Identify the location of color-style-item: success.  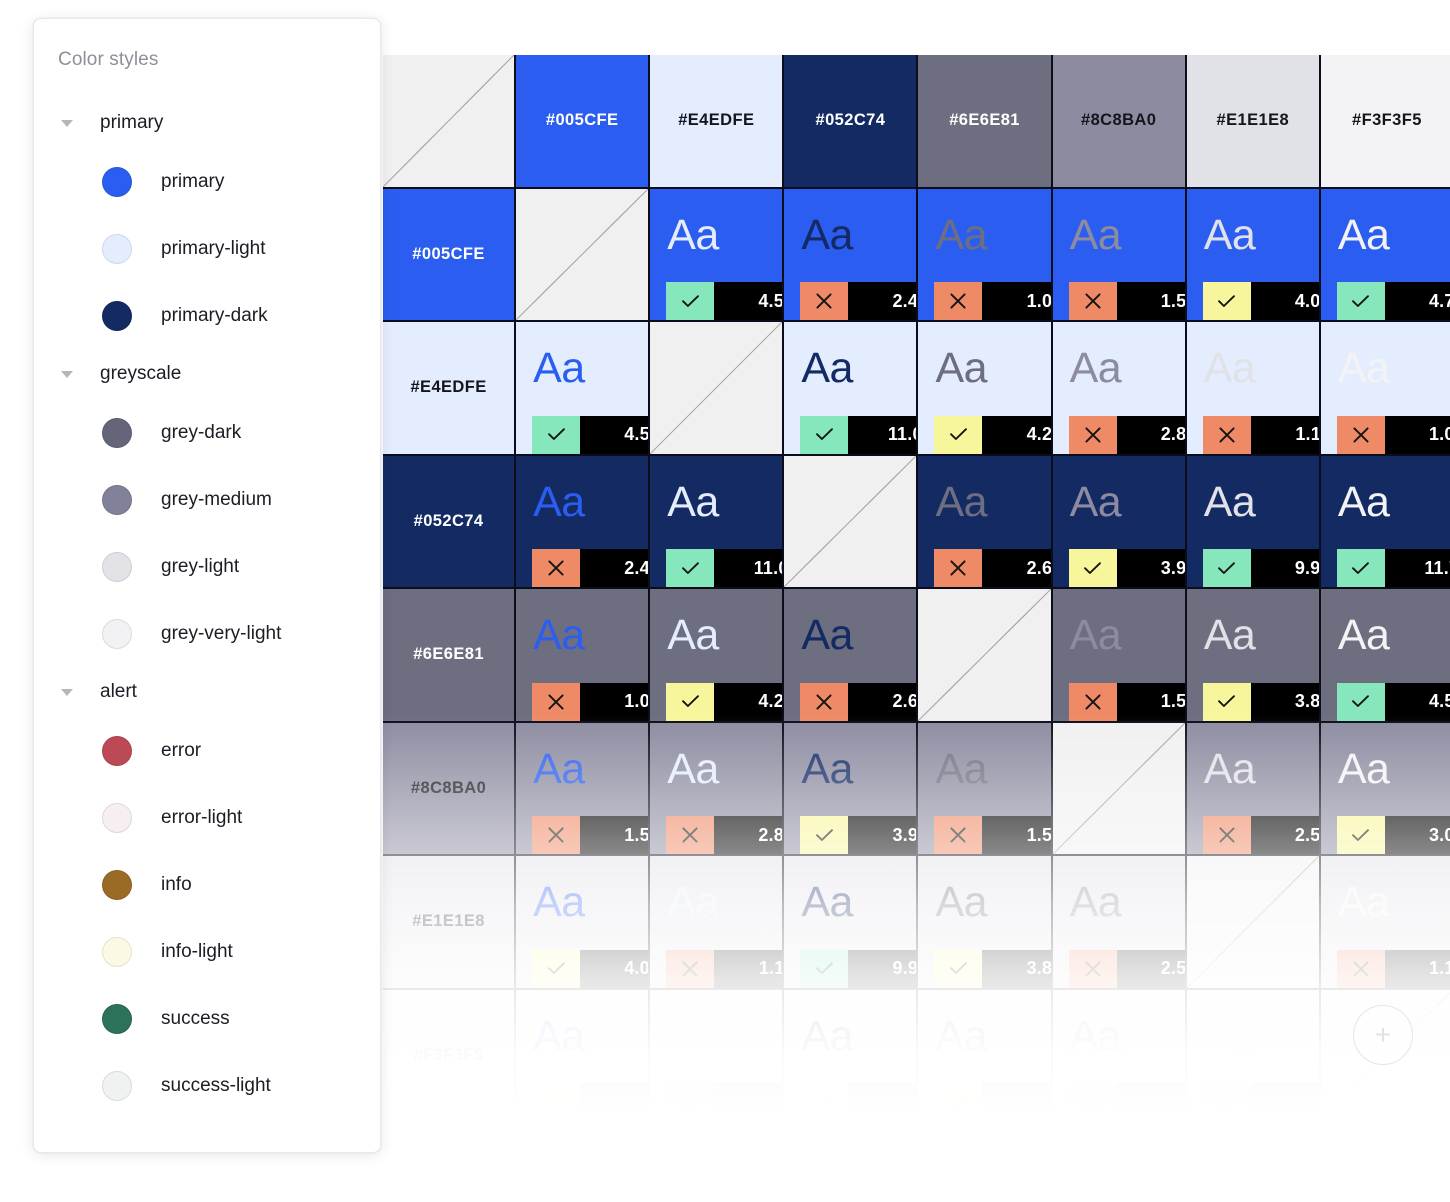
(207, 1018).